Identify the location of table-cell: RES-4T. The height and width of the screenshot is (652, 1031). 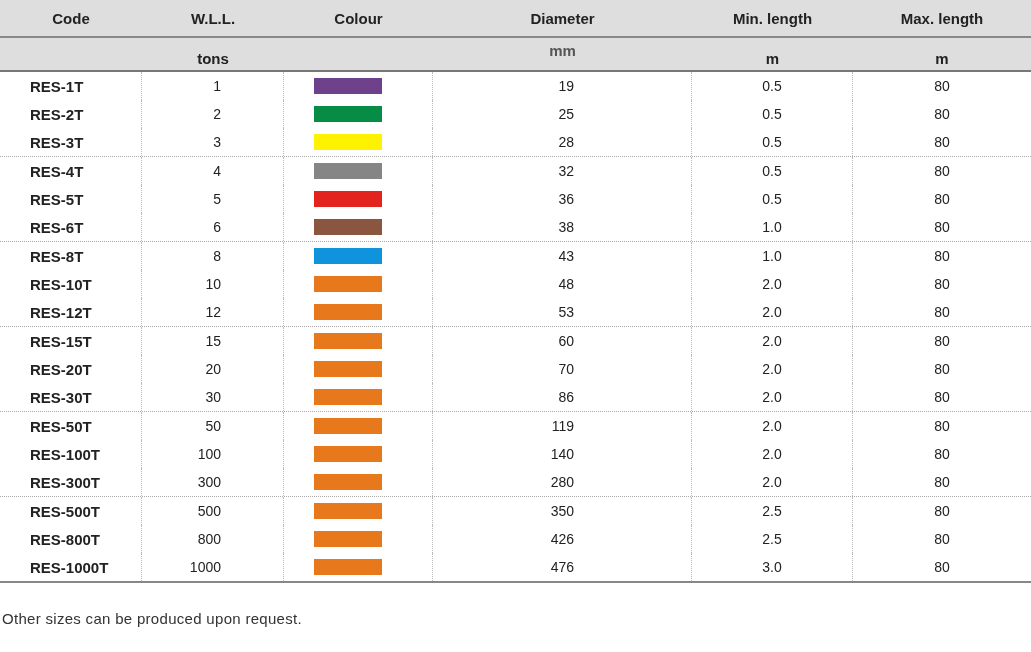
(57, 171).